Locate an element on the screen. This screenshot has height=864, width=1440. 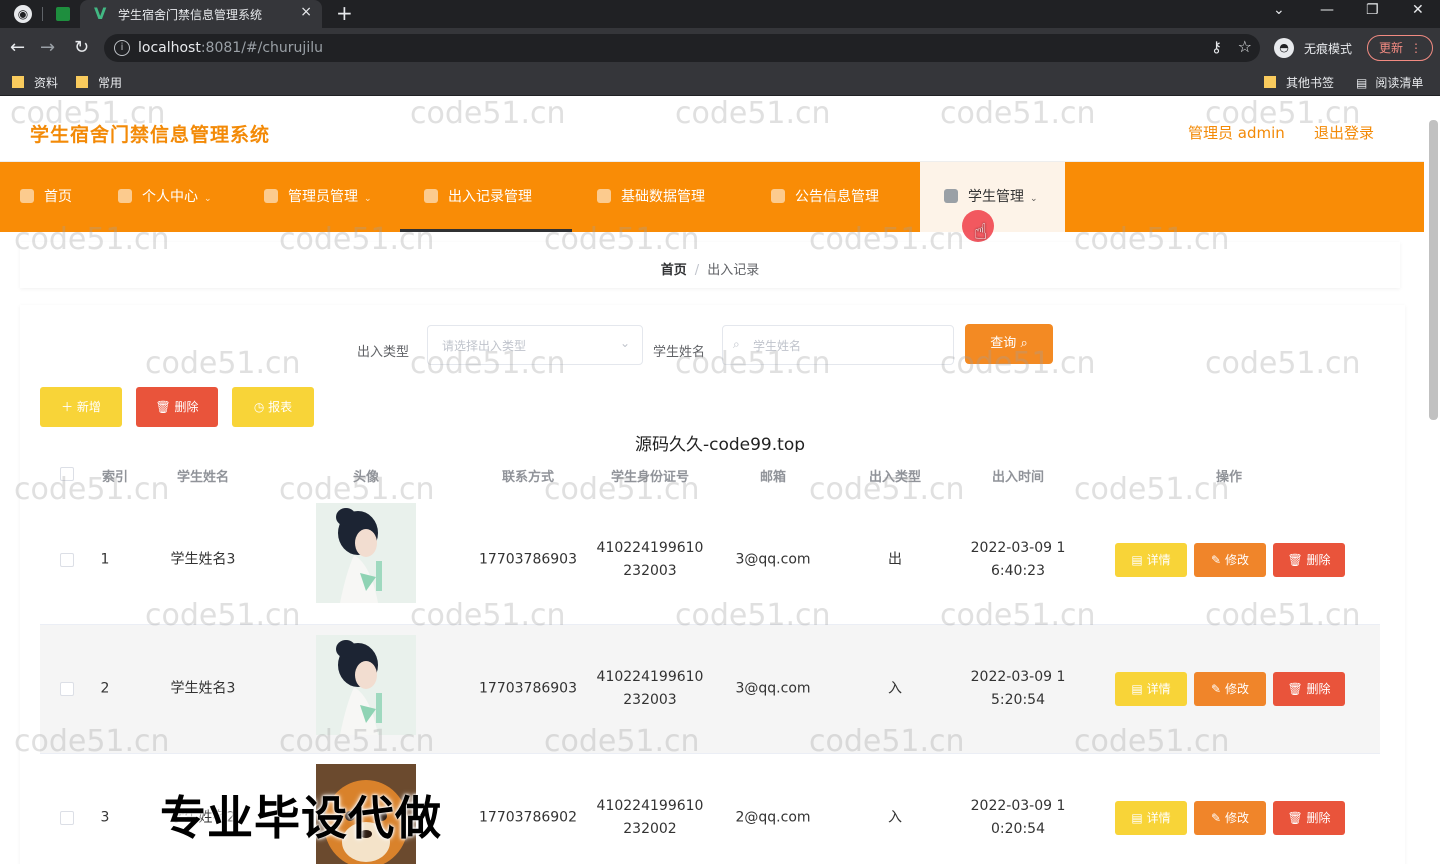
menu-item-admin: 管理员管理 ⌄ is located at coordinates (318, 197).